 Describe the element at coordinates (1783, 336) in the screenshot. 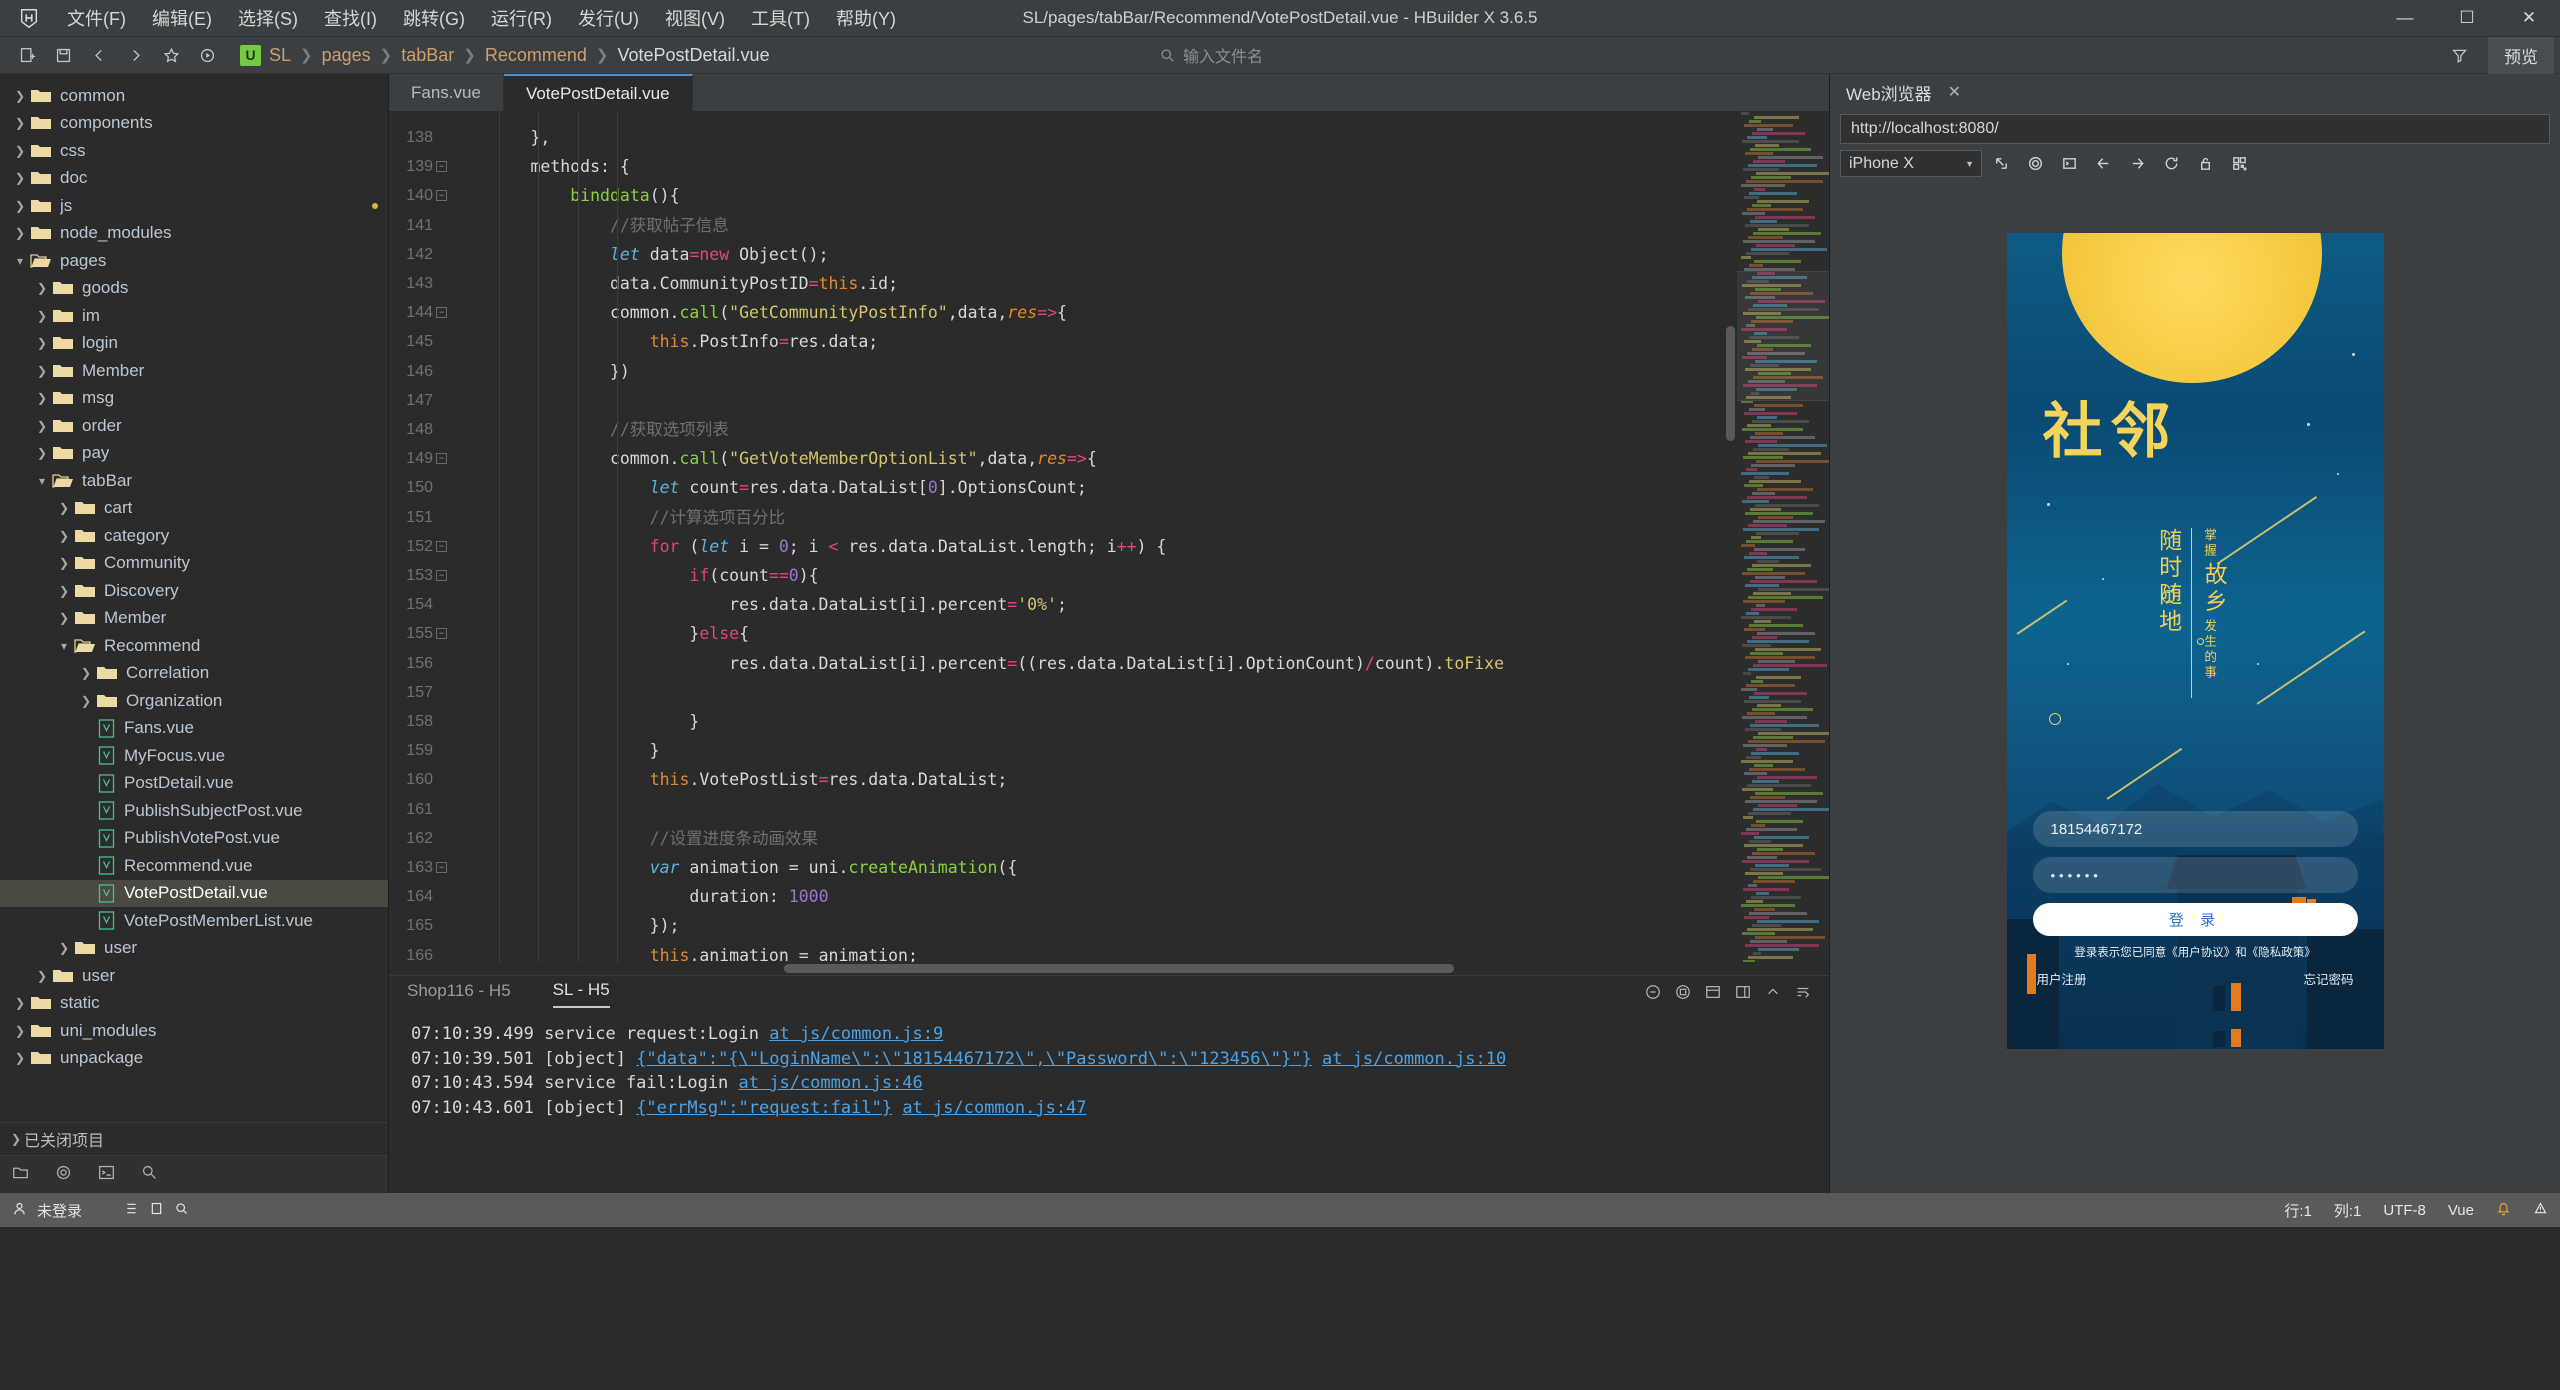

I see `minimap-viewport` at that location.